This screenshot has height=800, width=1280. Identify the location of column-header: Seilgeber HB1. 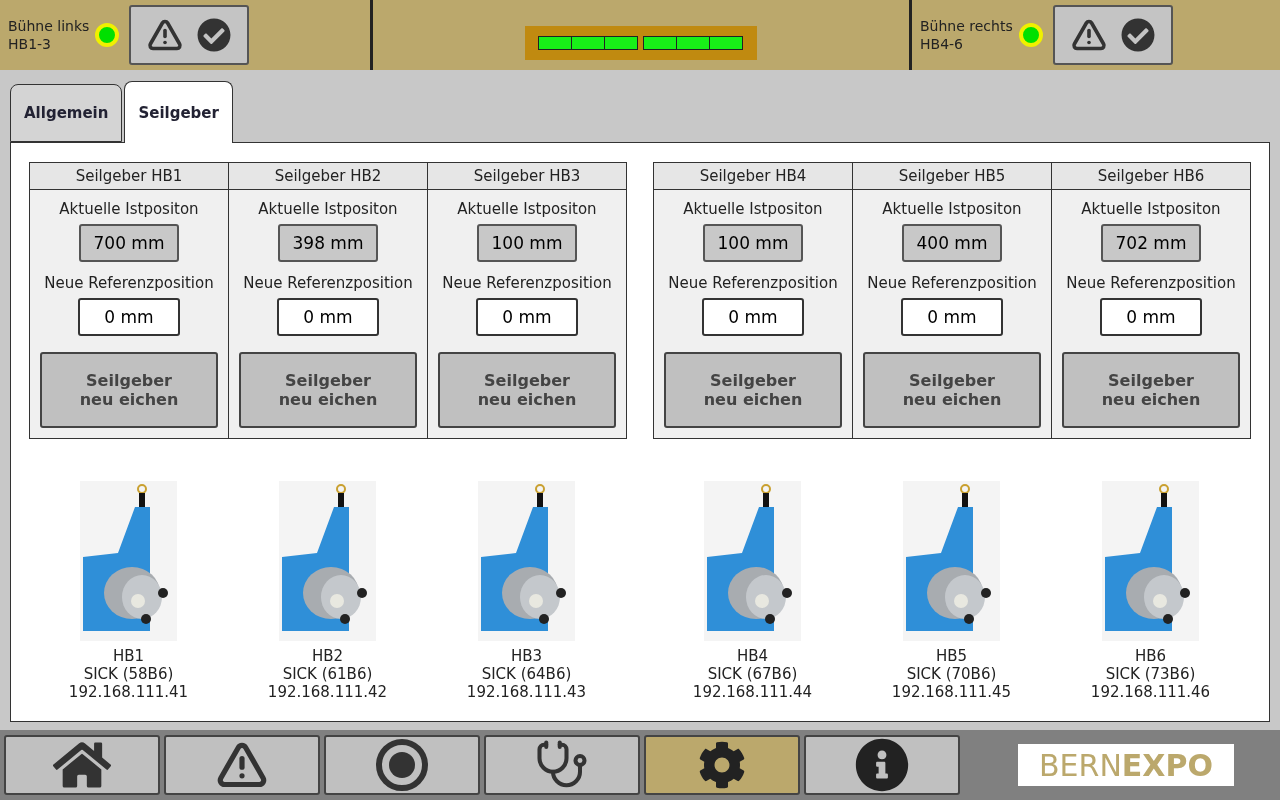
(129, 176).